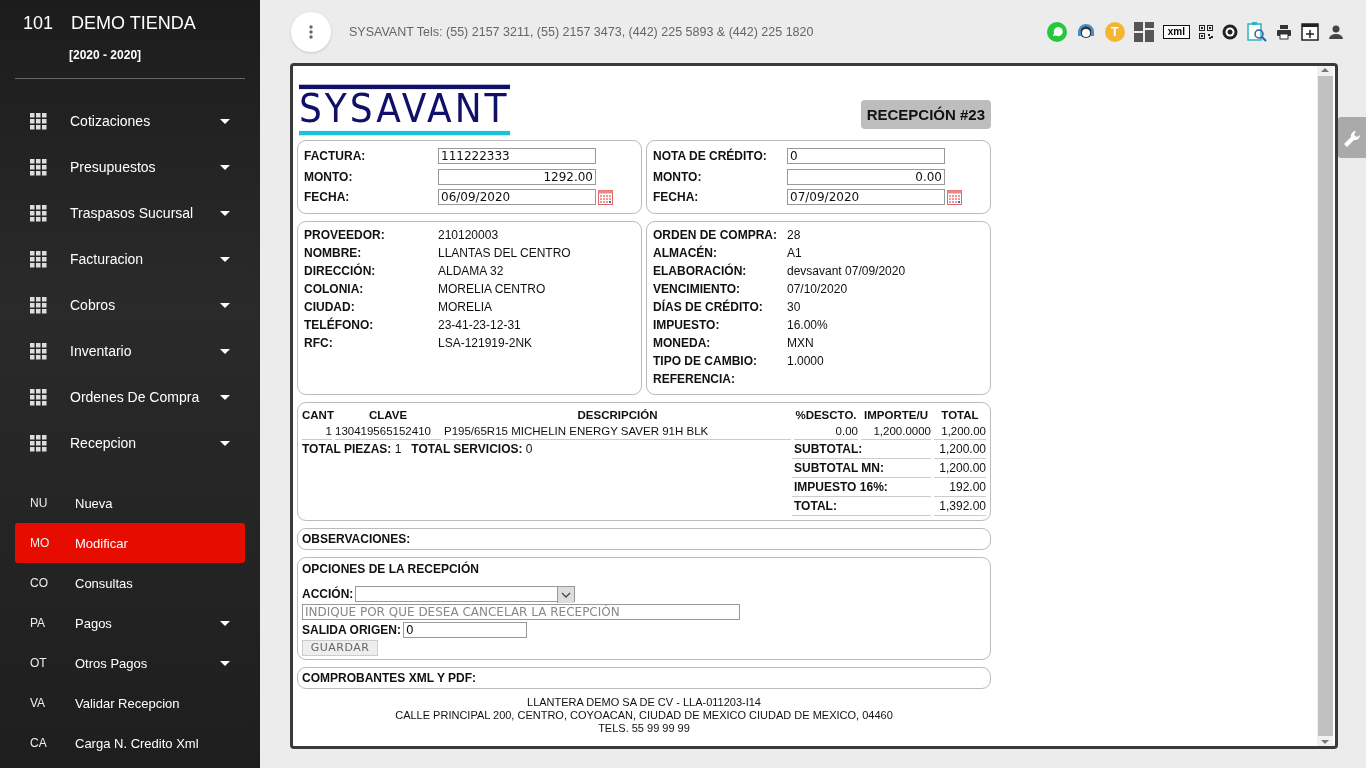 This screenshot has width=1366, height=768. I want to click on period-label: [2020 - 2020], so click(105, 55).